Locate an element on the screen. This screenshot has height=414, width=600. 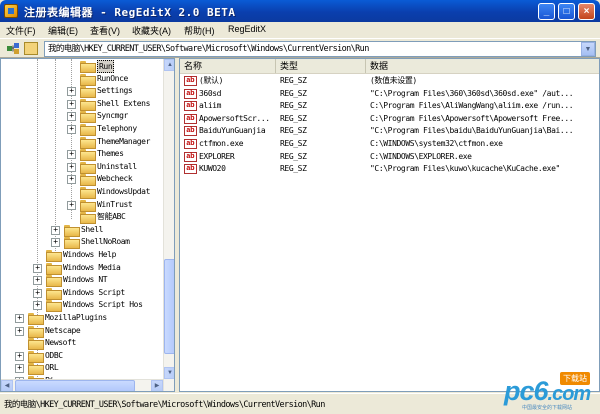
maximize-button: □ is located at coordinates (566, 11).